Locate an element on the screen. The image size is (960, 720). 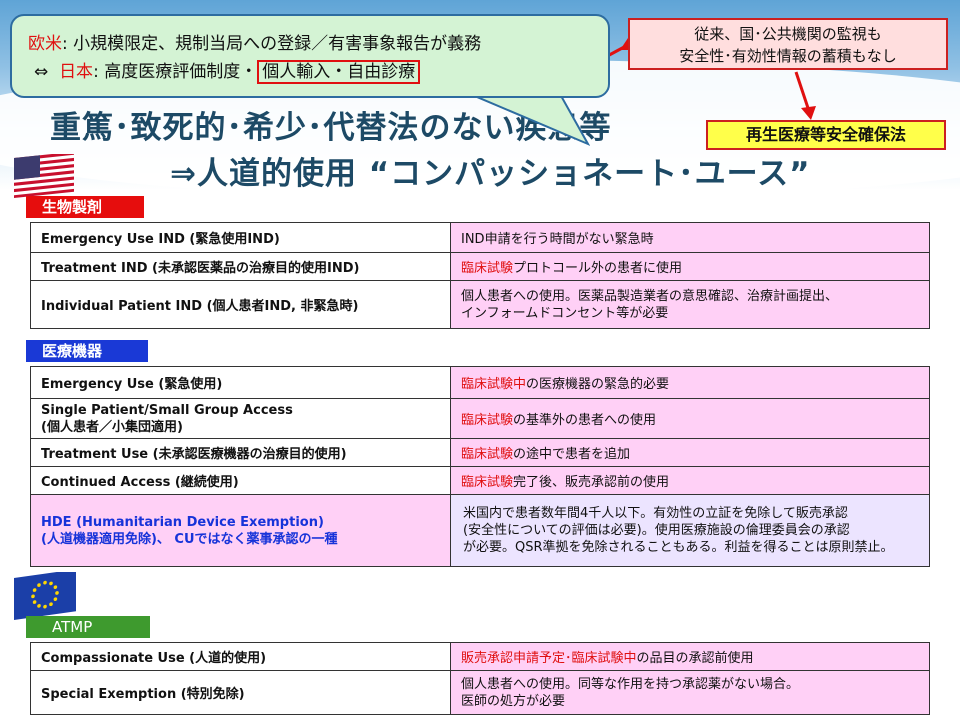
row-label: Special Exemption (特別免除) is located at coordinates (240, 692).